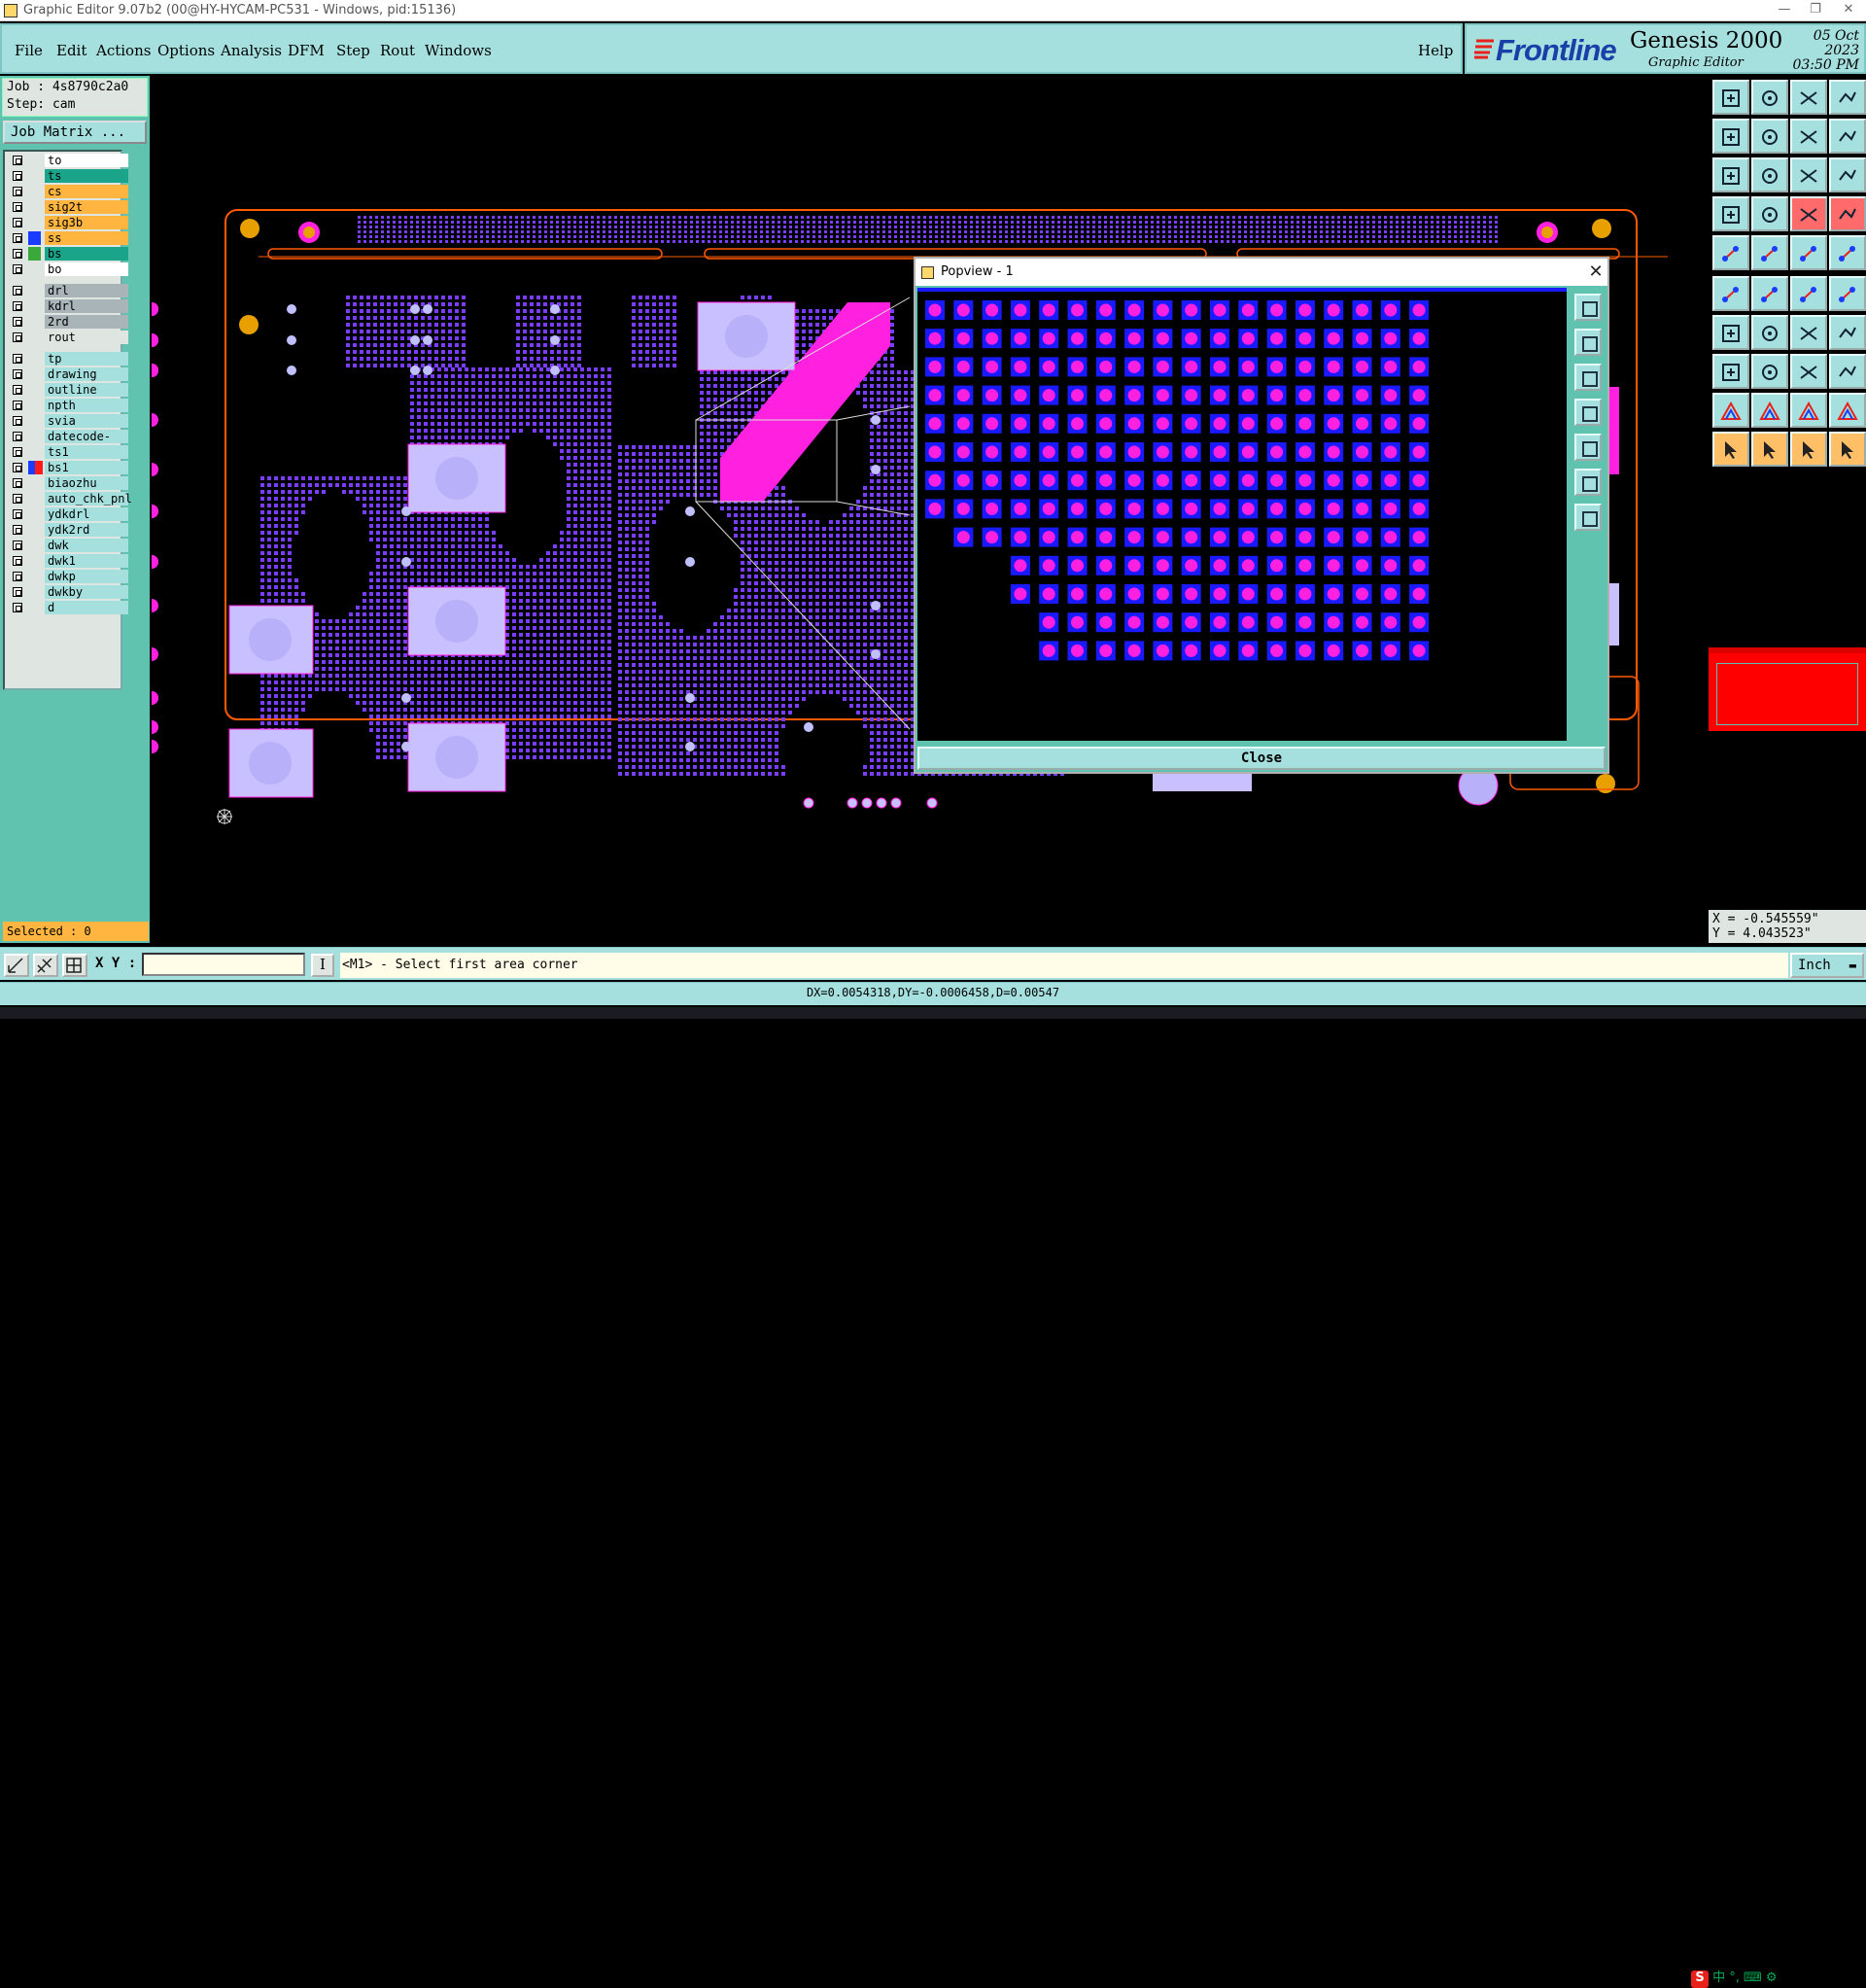 The image size is (1866, 1988). What do you see at coordinates (67, 207) in the screenshot?
I see `layer-row-sig2t: sig2t` at bounding box center [67, 207].